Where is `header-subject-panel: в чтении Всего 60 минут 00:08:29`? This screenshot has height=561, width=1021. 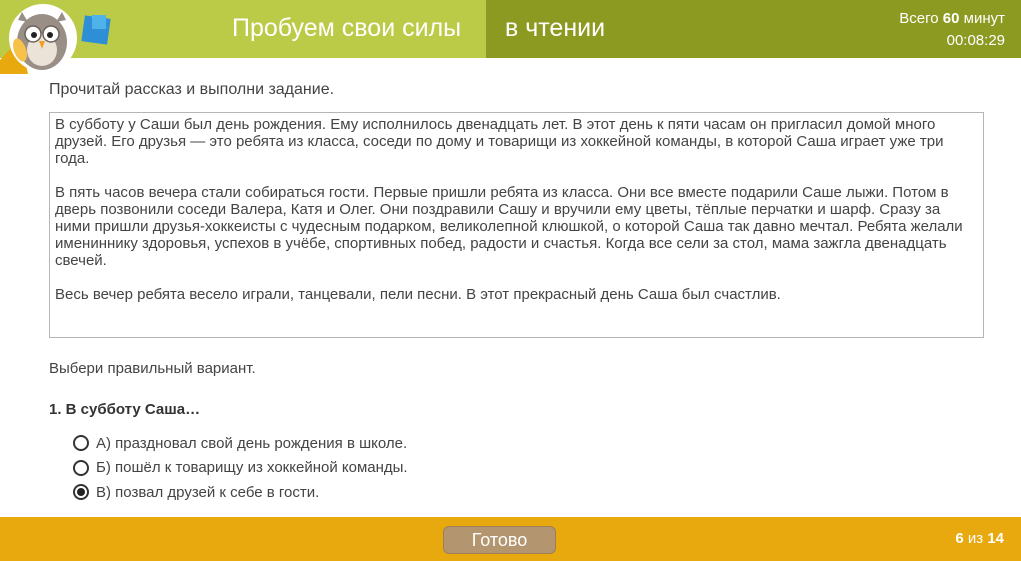 header-subject-panel: в чтении Всего 60 минут 00:08:29 is located at coordinates (753, 29).